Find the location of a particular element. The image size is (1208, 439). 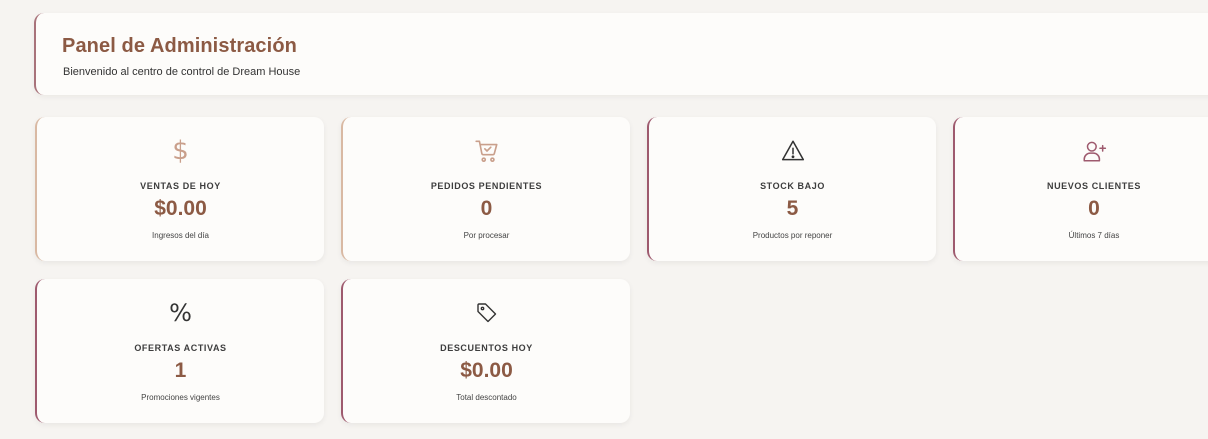

stat-card-pedidos-pendientes: PEDIDOS PENDIENTES 0 Por procesar is located at coordinates (485, 189).